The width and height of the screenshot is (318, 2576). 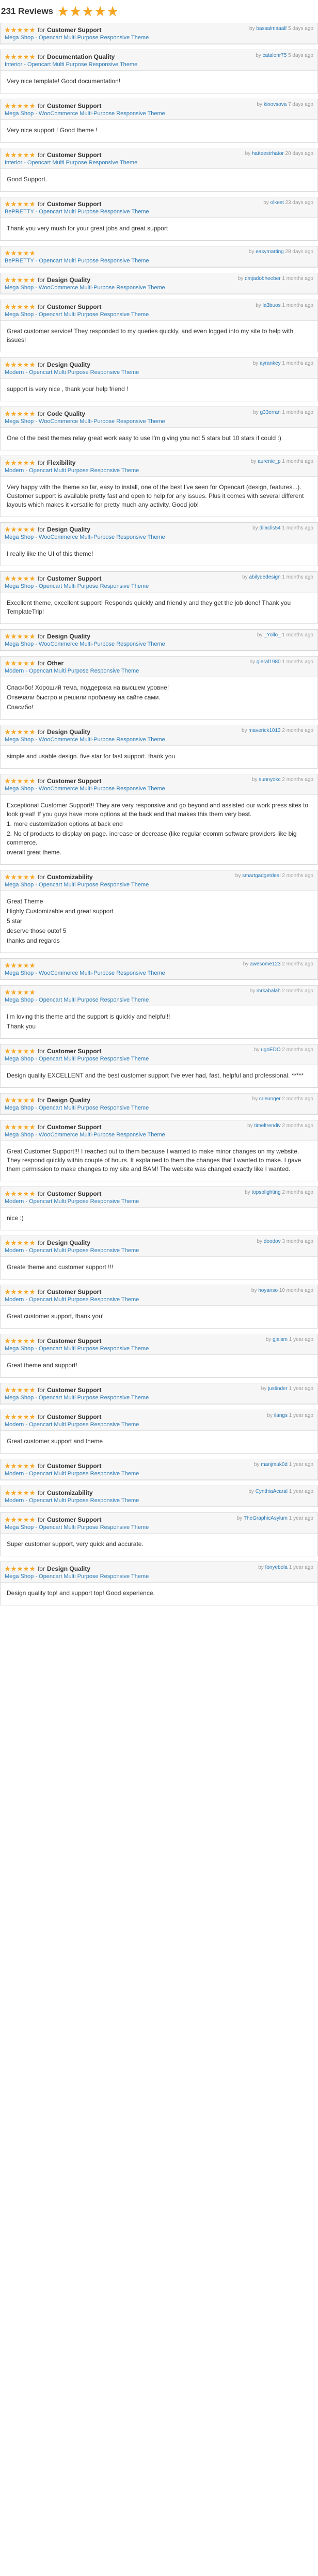 What do you see at coordinates (61, 911) in the screenshot?
I see `review-text: Highly Customizable and great support` at bounding box center [61, 911].